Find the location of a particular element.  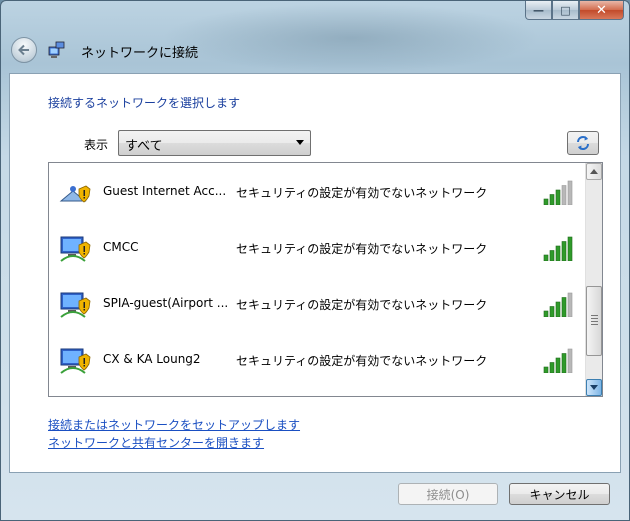

grip-icon is located at coordinates (594, 321).